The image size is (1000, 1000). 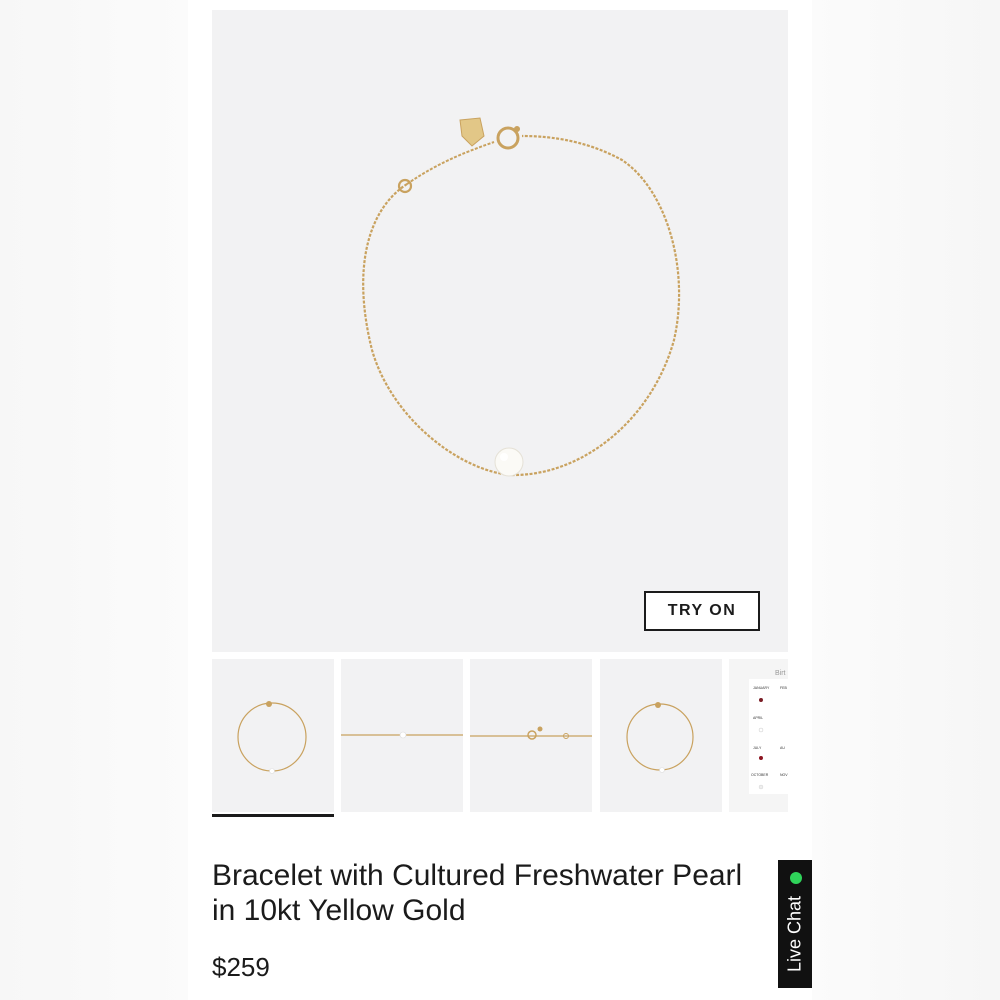 I want to click on svg-text: Birt, so click(x=780, y=673).